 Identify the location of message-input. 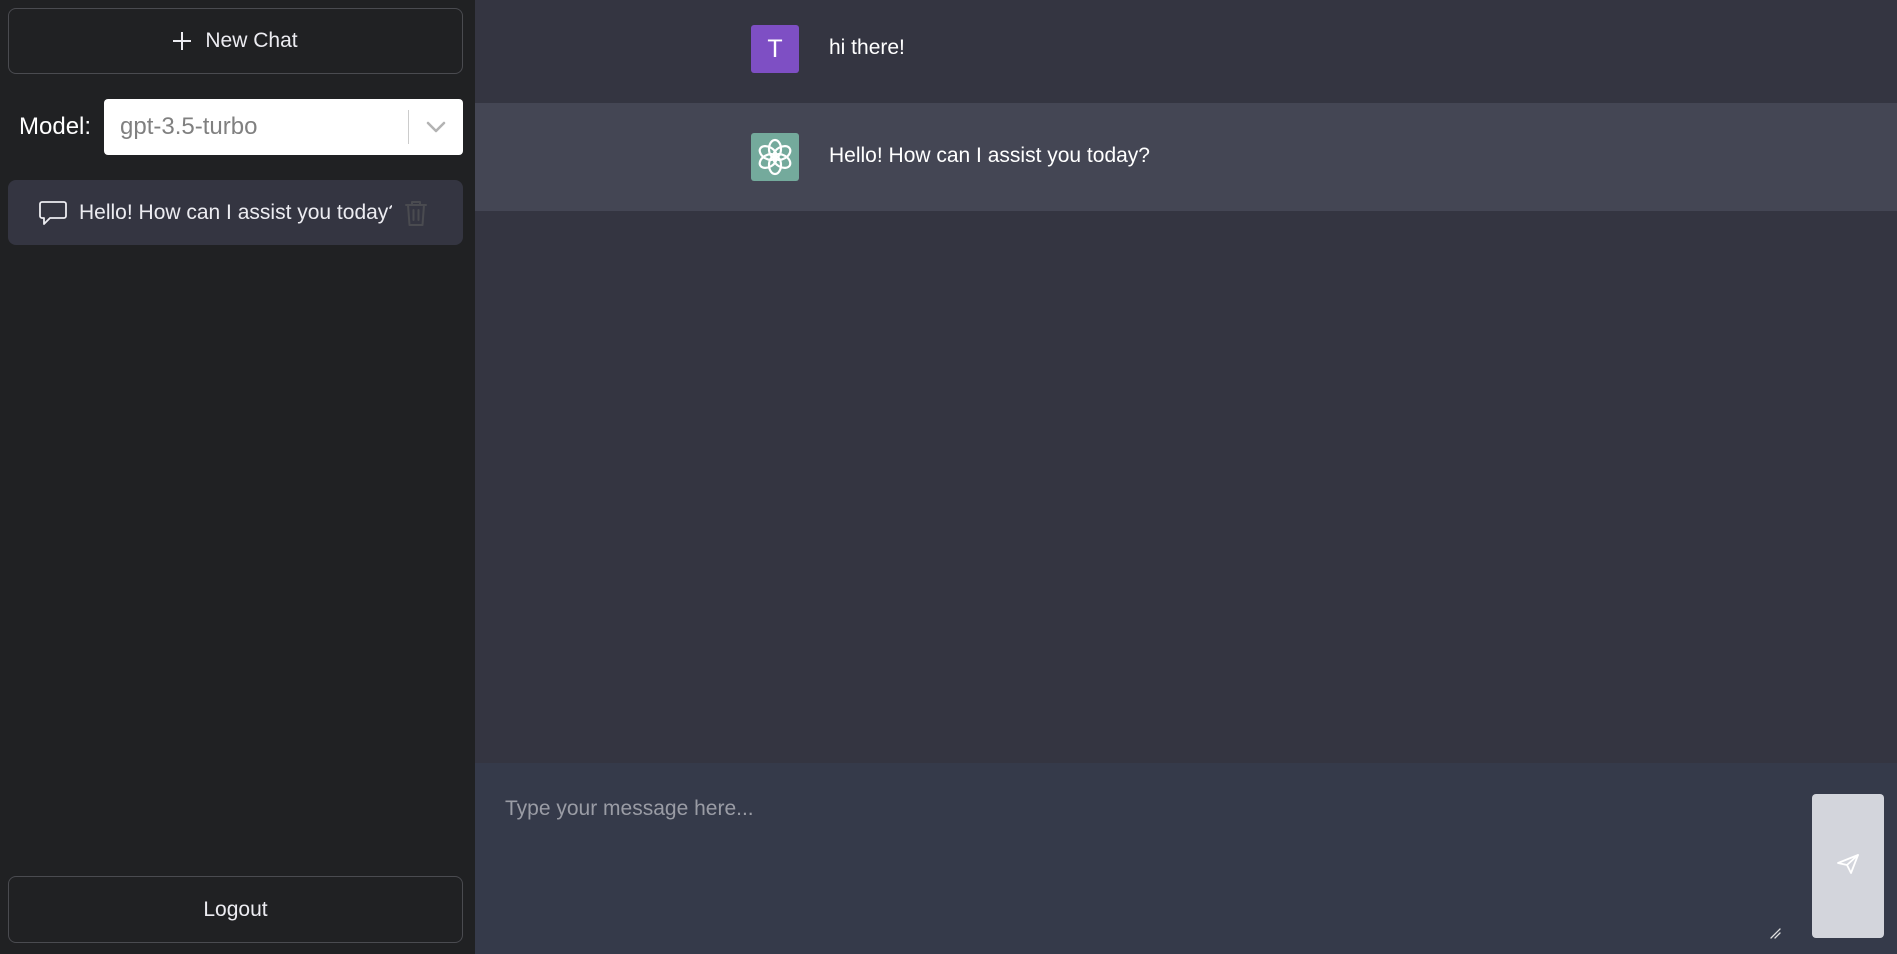
(1145, 858).